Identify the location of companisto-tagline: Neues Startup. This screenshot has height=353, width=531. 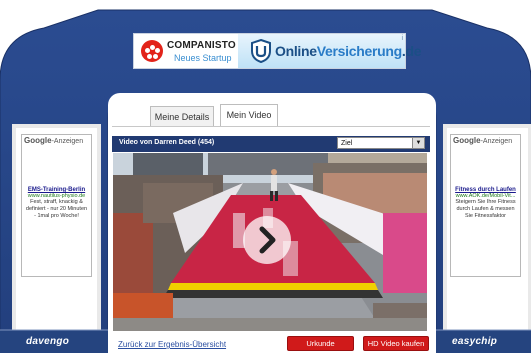
(203, 58).